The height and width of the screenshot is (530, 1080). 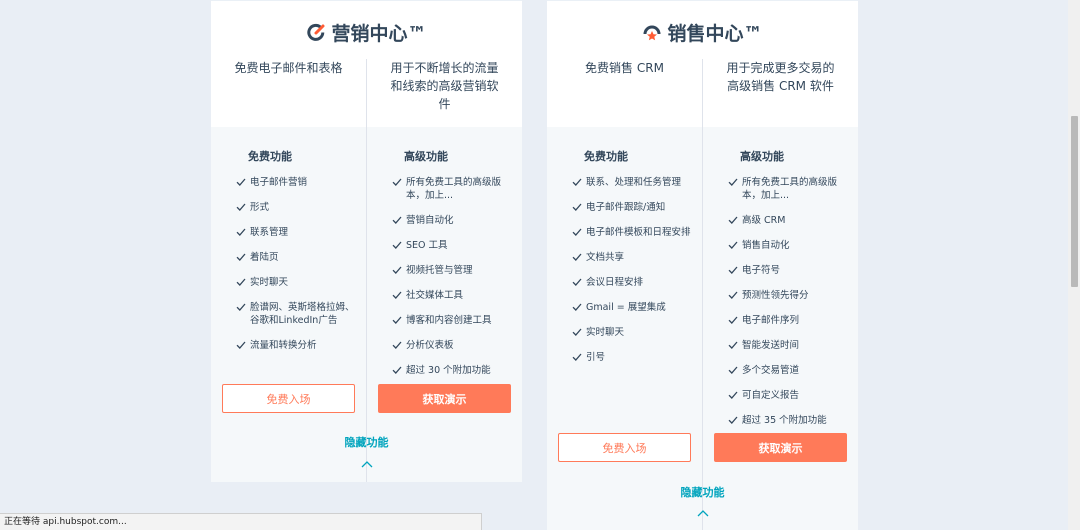 I want to click on feature-label: 联系、处理和任务管理, so click(x=634, y=182).